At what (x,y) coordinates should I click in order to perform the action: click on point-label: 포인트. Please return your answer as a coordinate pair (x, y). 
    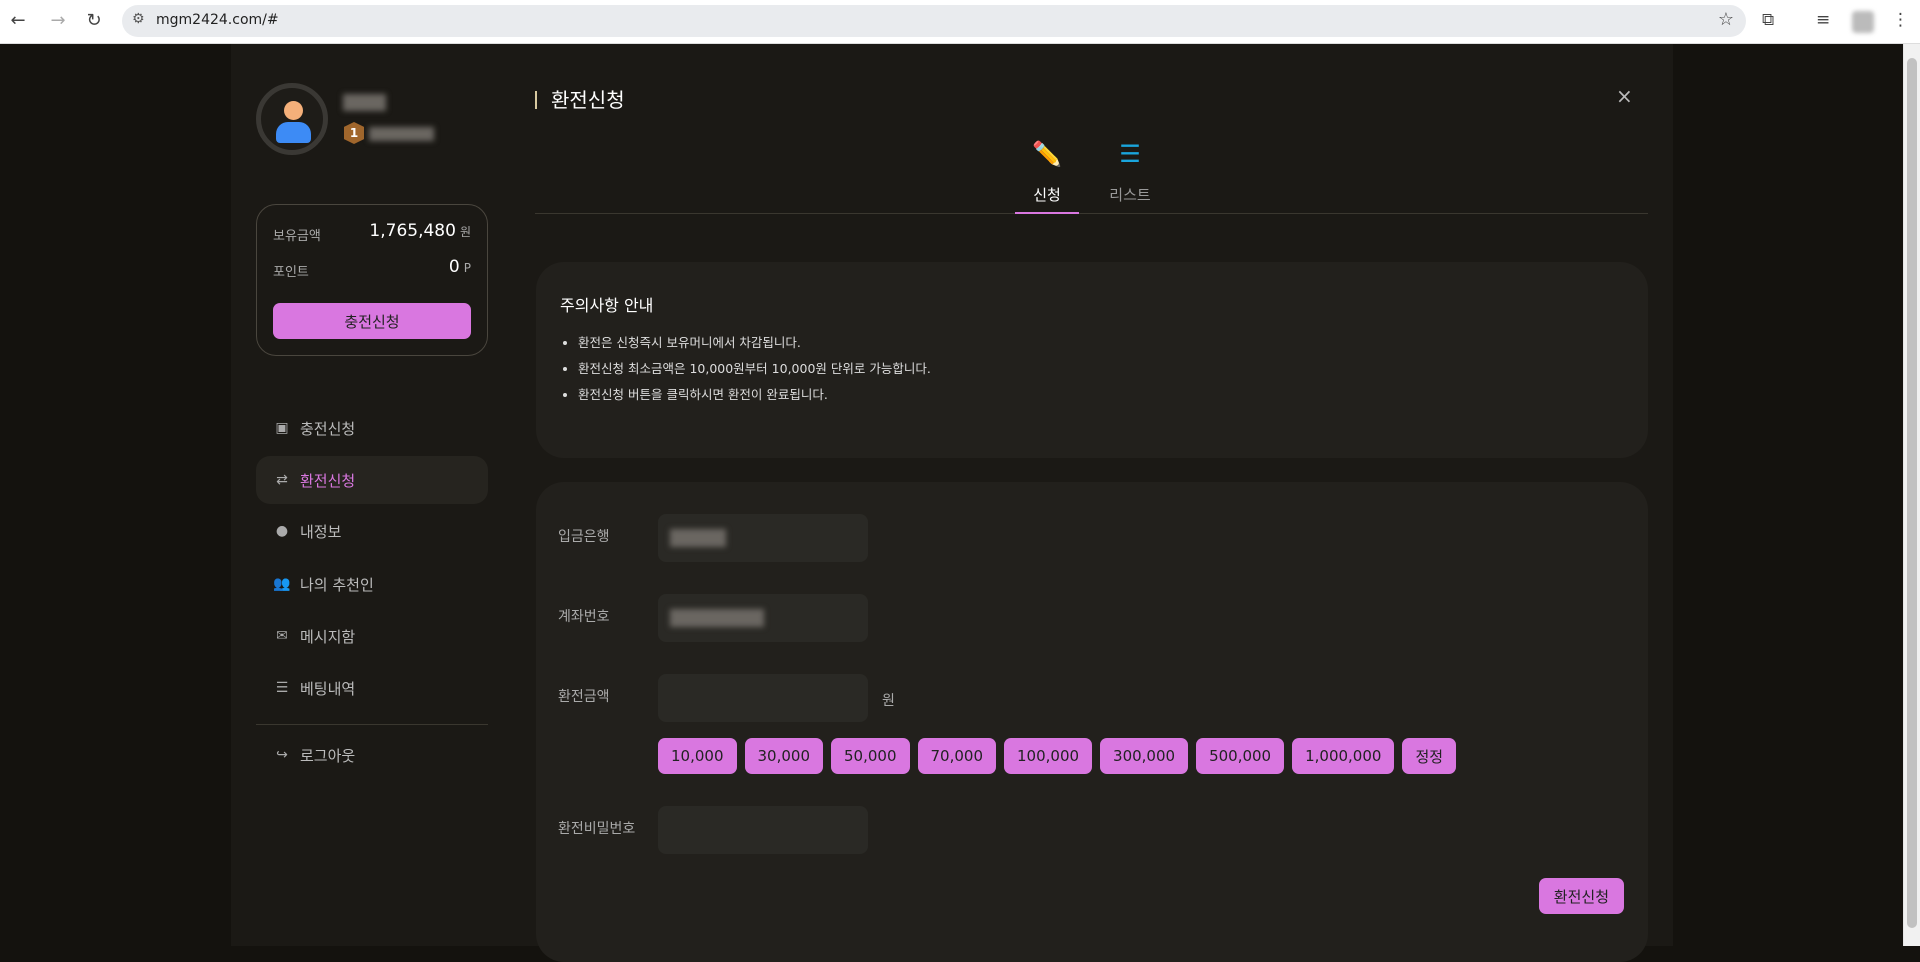
    Looking at the image, I should click on (291, 272).